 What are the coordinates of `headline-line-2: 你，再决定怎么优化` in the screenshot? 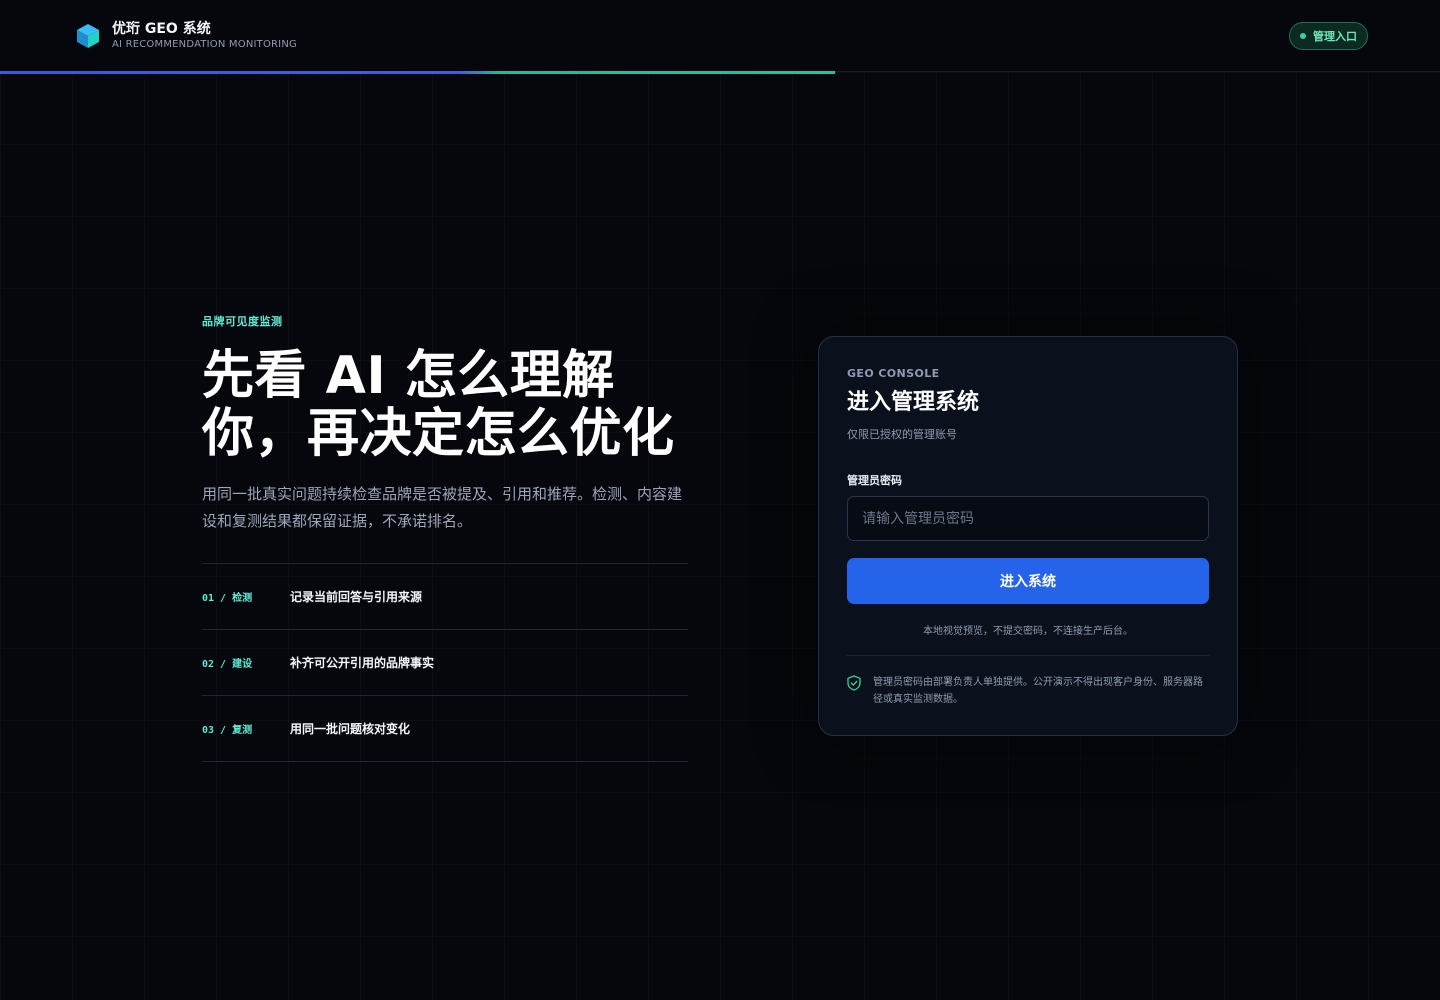 It's located at (438, 434).